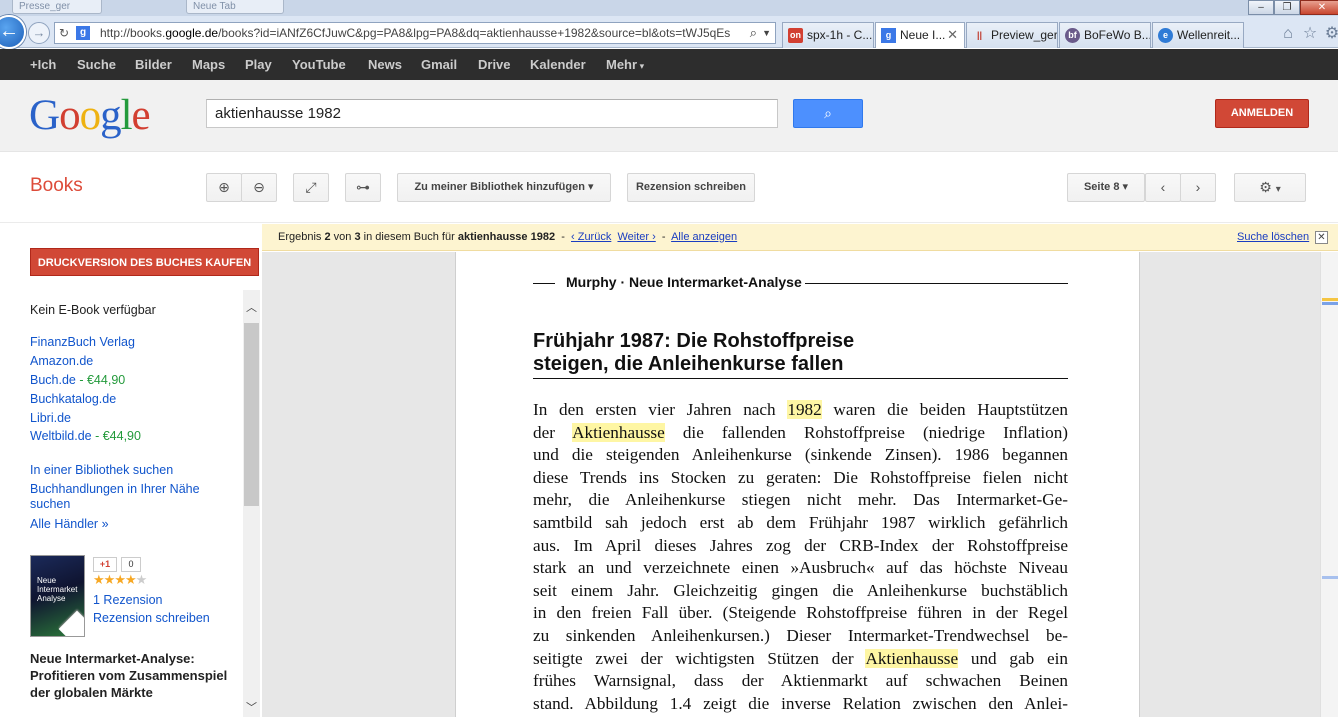 This screenshot has width=1338, height=717. Describe the element at coordinates (1330, 299) in the screenshot. I see `search-hit-marker` at that location.